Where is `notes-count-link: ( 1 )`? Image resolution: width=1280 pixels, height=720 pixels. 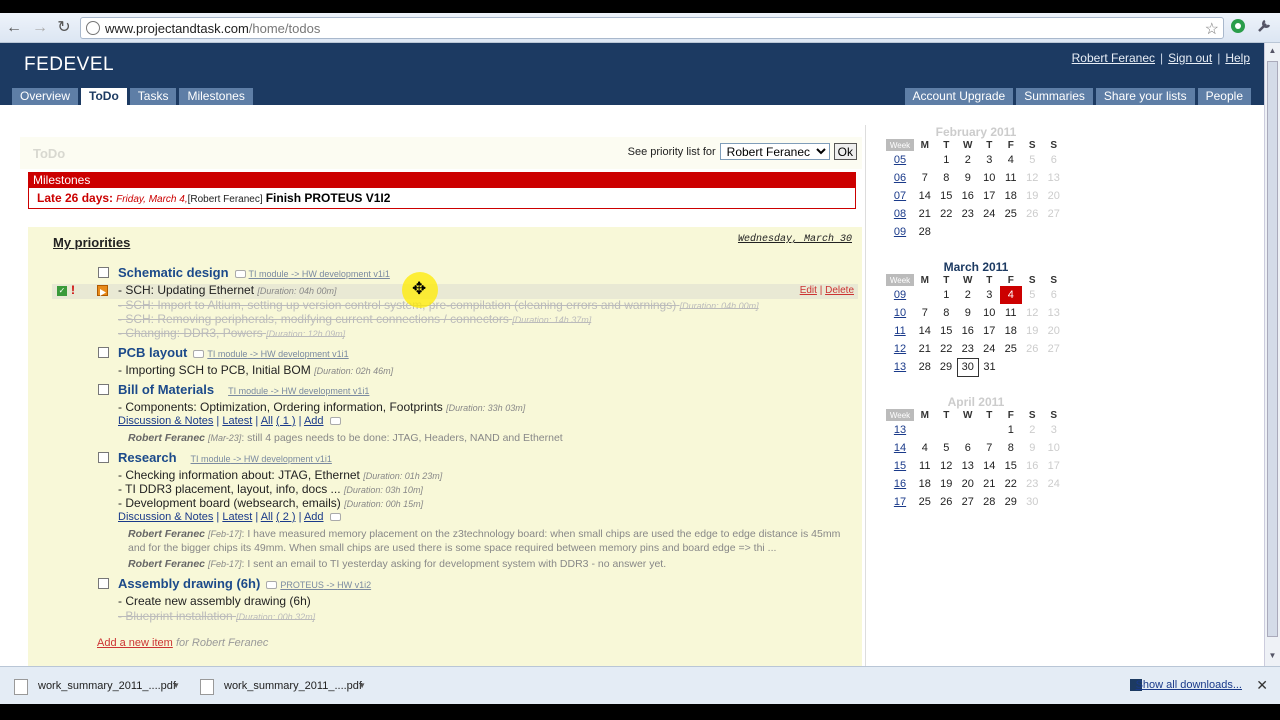
notes-count-link: ( 1 ) is located at coordinates (286, 421).